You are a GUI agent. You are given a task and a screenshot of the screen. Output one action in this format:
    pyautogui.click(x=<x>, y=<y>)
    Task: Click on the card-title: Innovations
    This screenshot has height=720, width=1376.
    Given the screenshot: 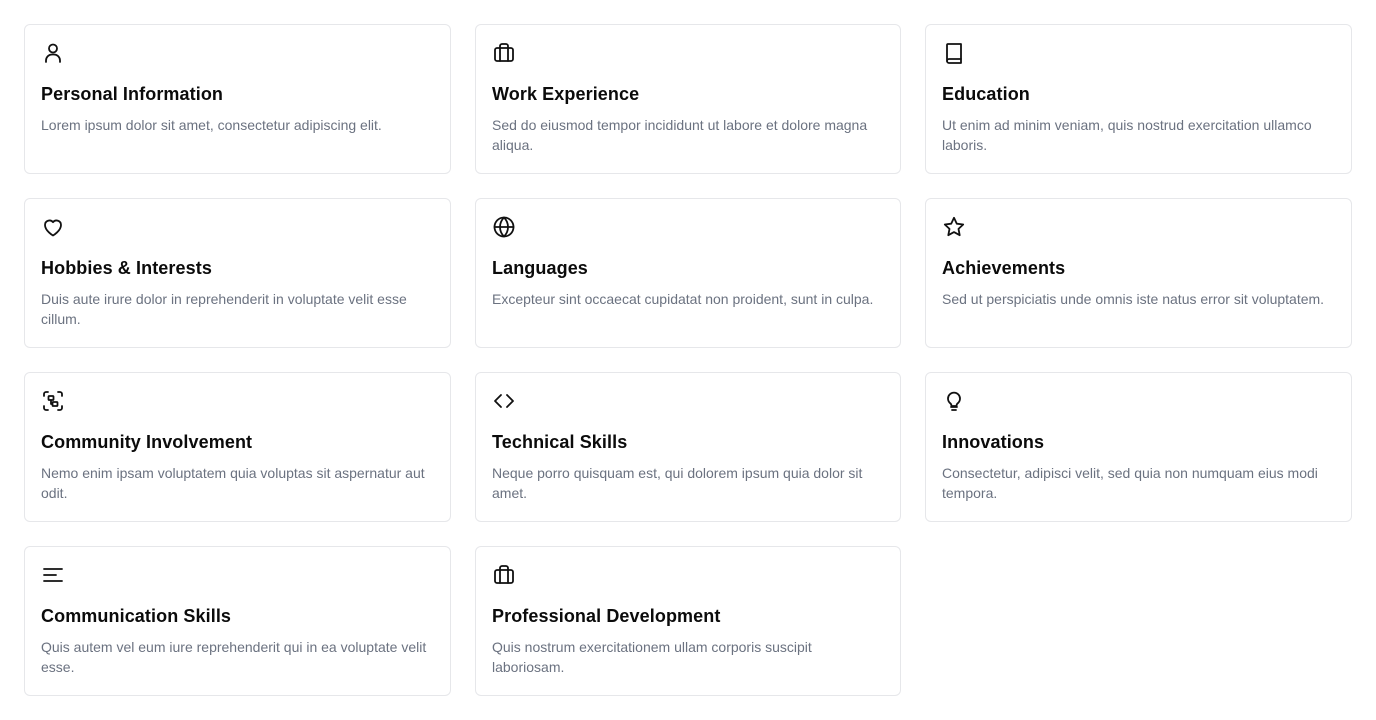 What is the action you would take?
    pyautogui.click(x=993, y=442)
    